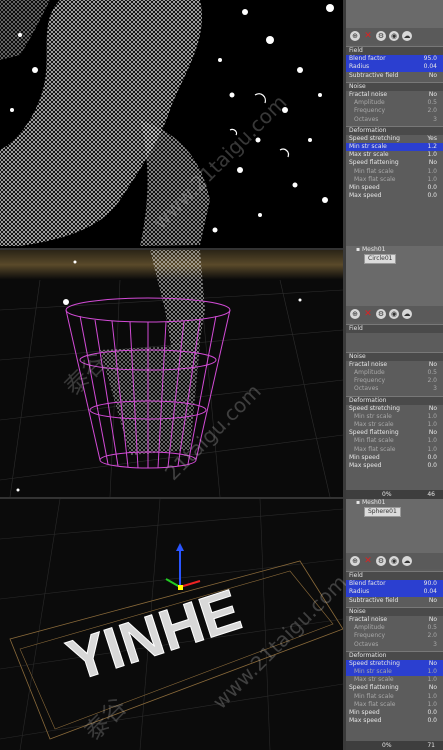 This screenshot has width=443, height=750. I want to click on property-row: Subtractive field No, so click(394, 601).